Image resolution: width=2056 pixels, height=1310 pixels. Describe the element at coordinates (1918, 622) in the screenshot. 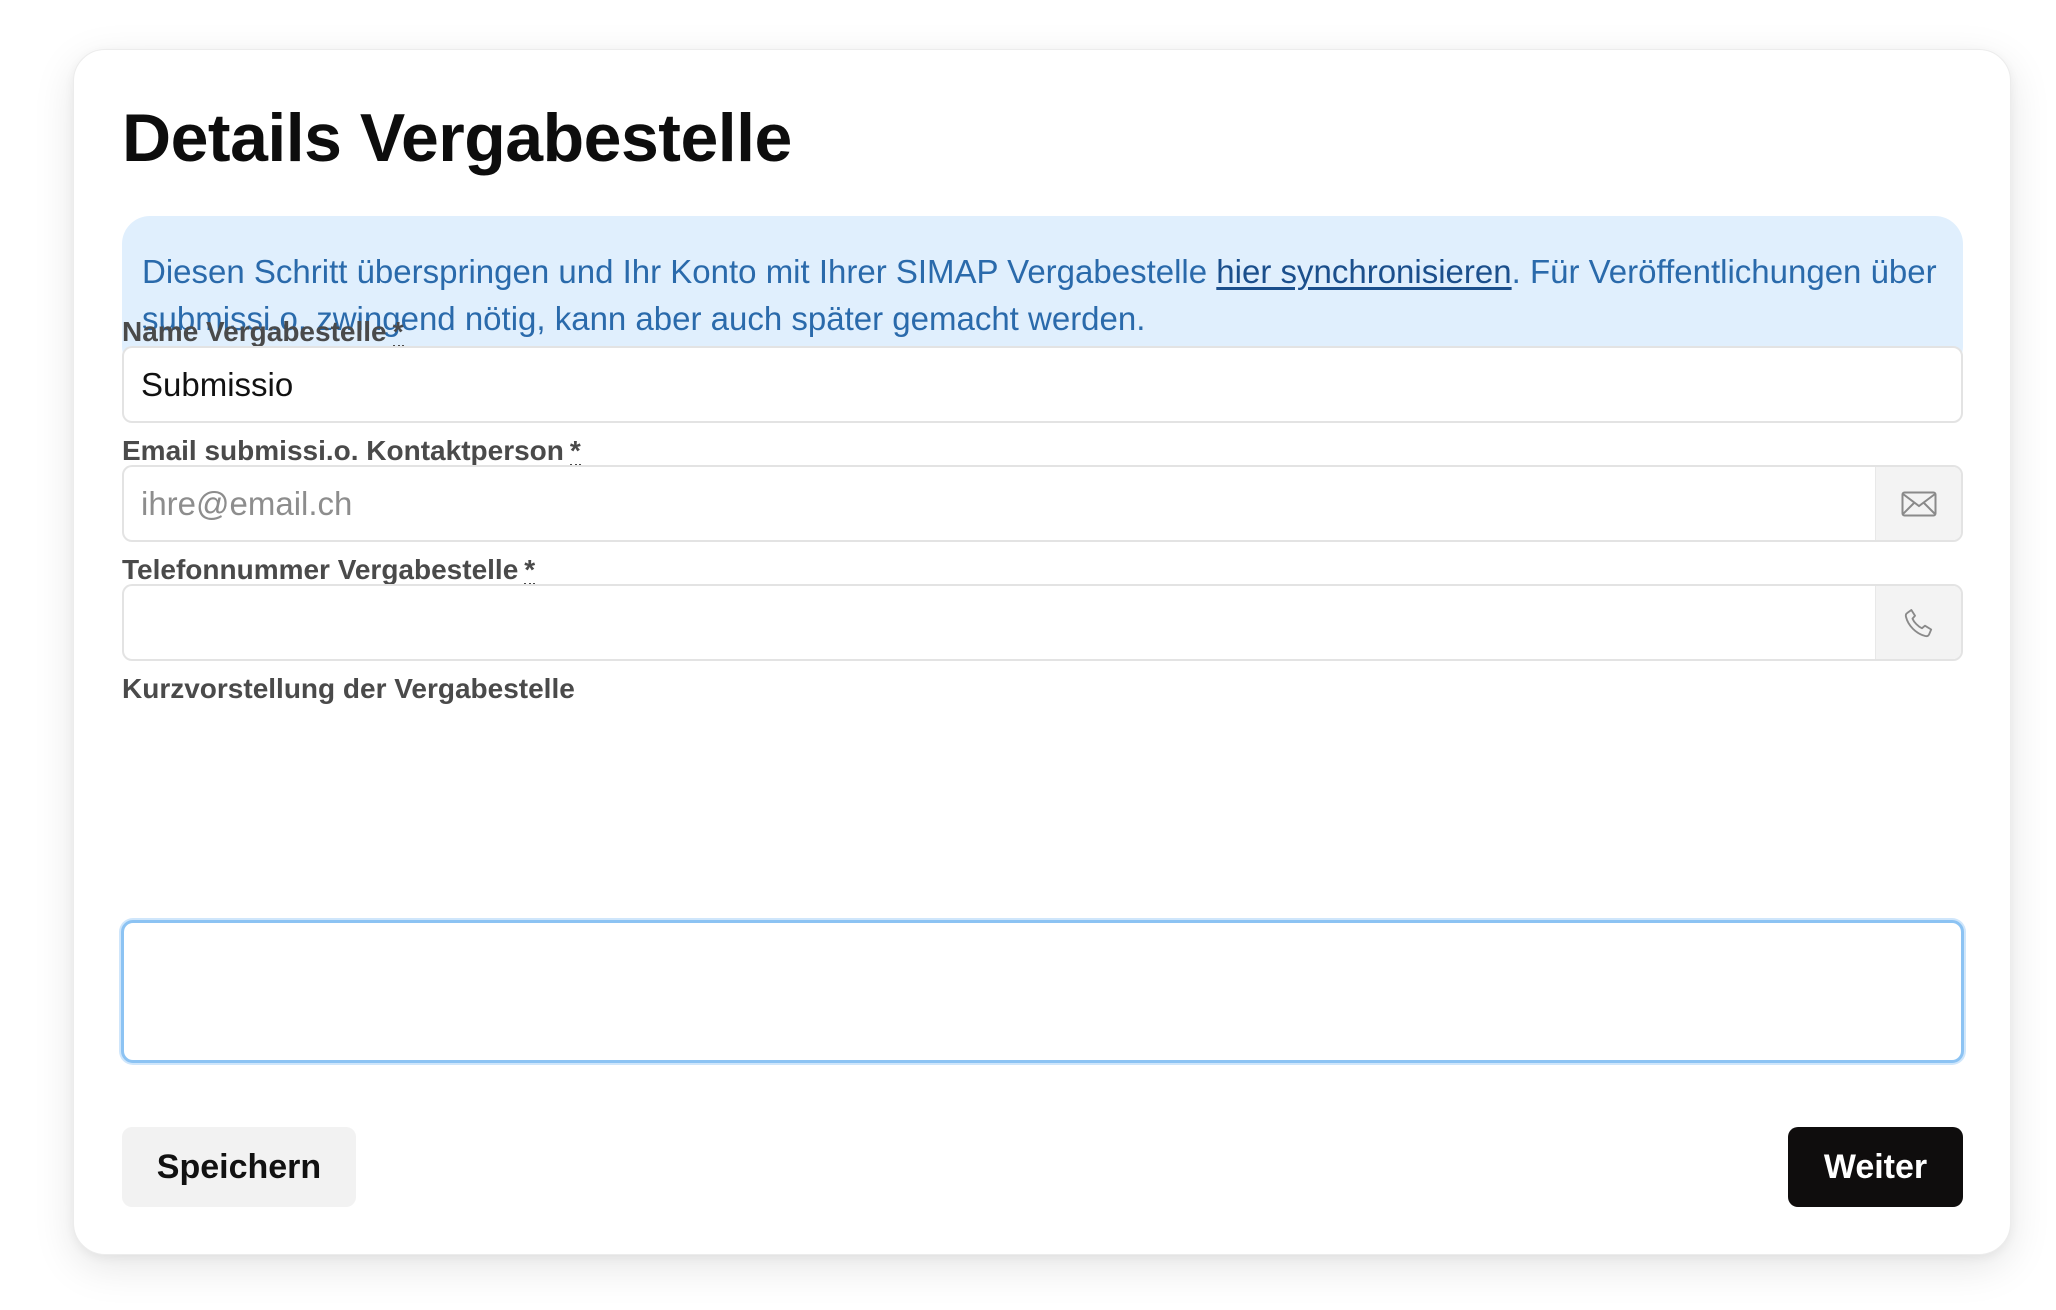

I see `phone-icon` at that location.